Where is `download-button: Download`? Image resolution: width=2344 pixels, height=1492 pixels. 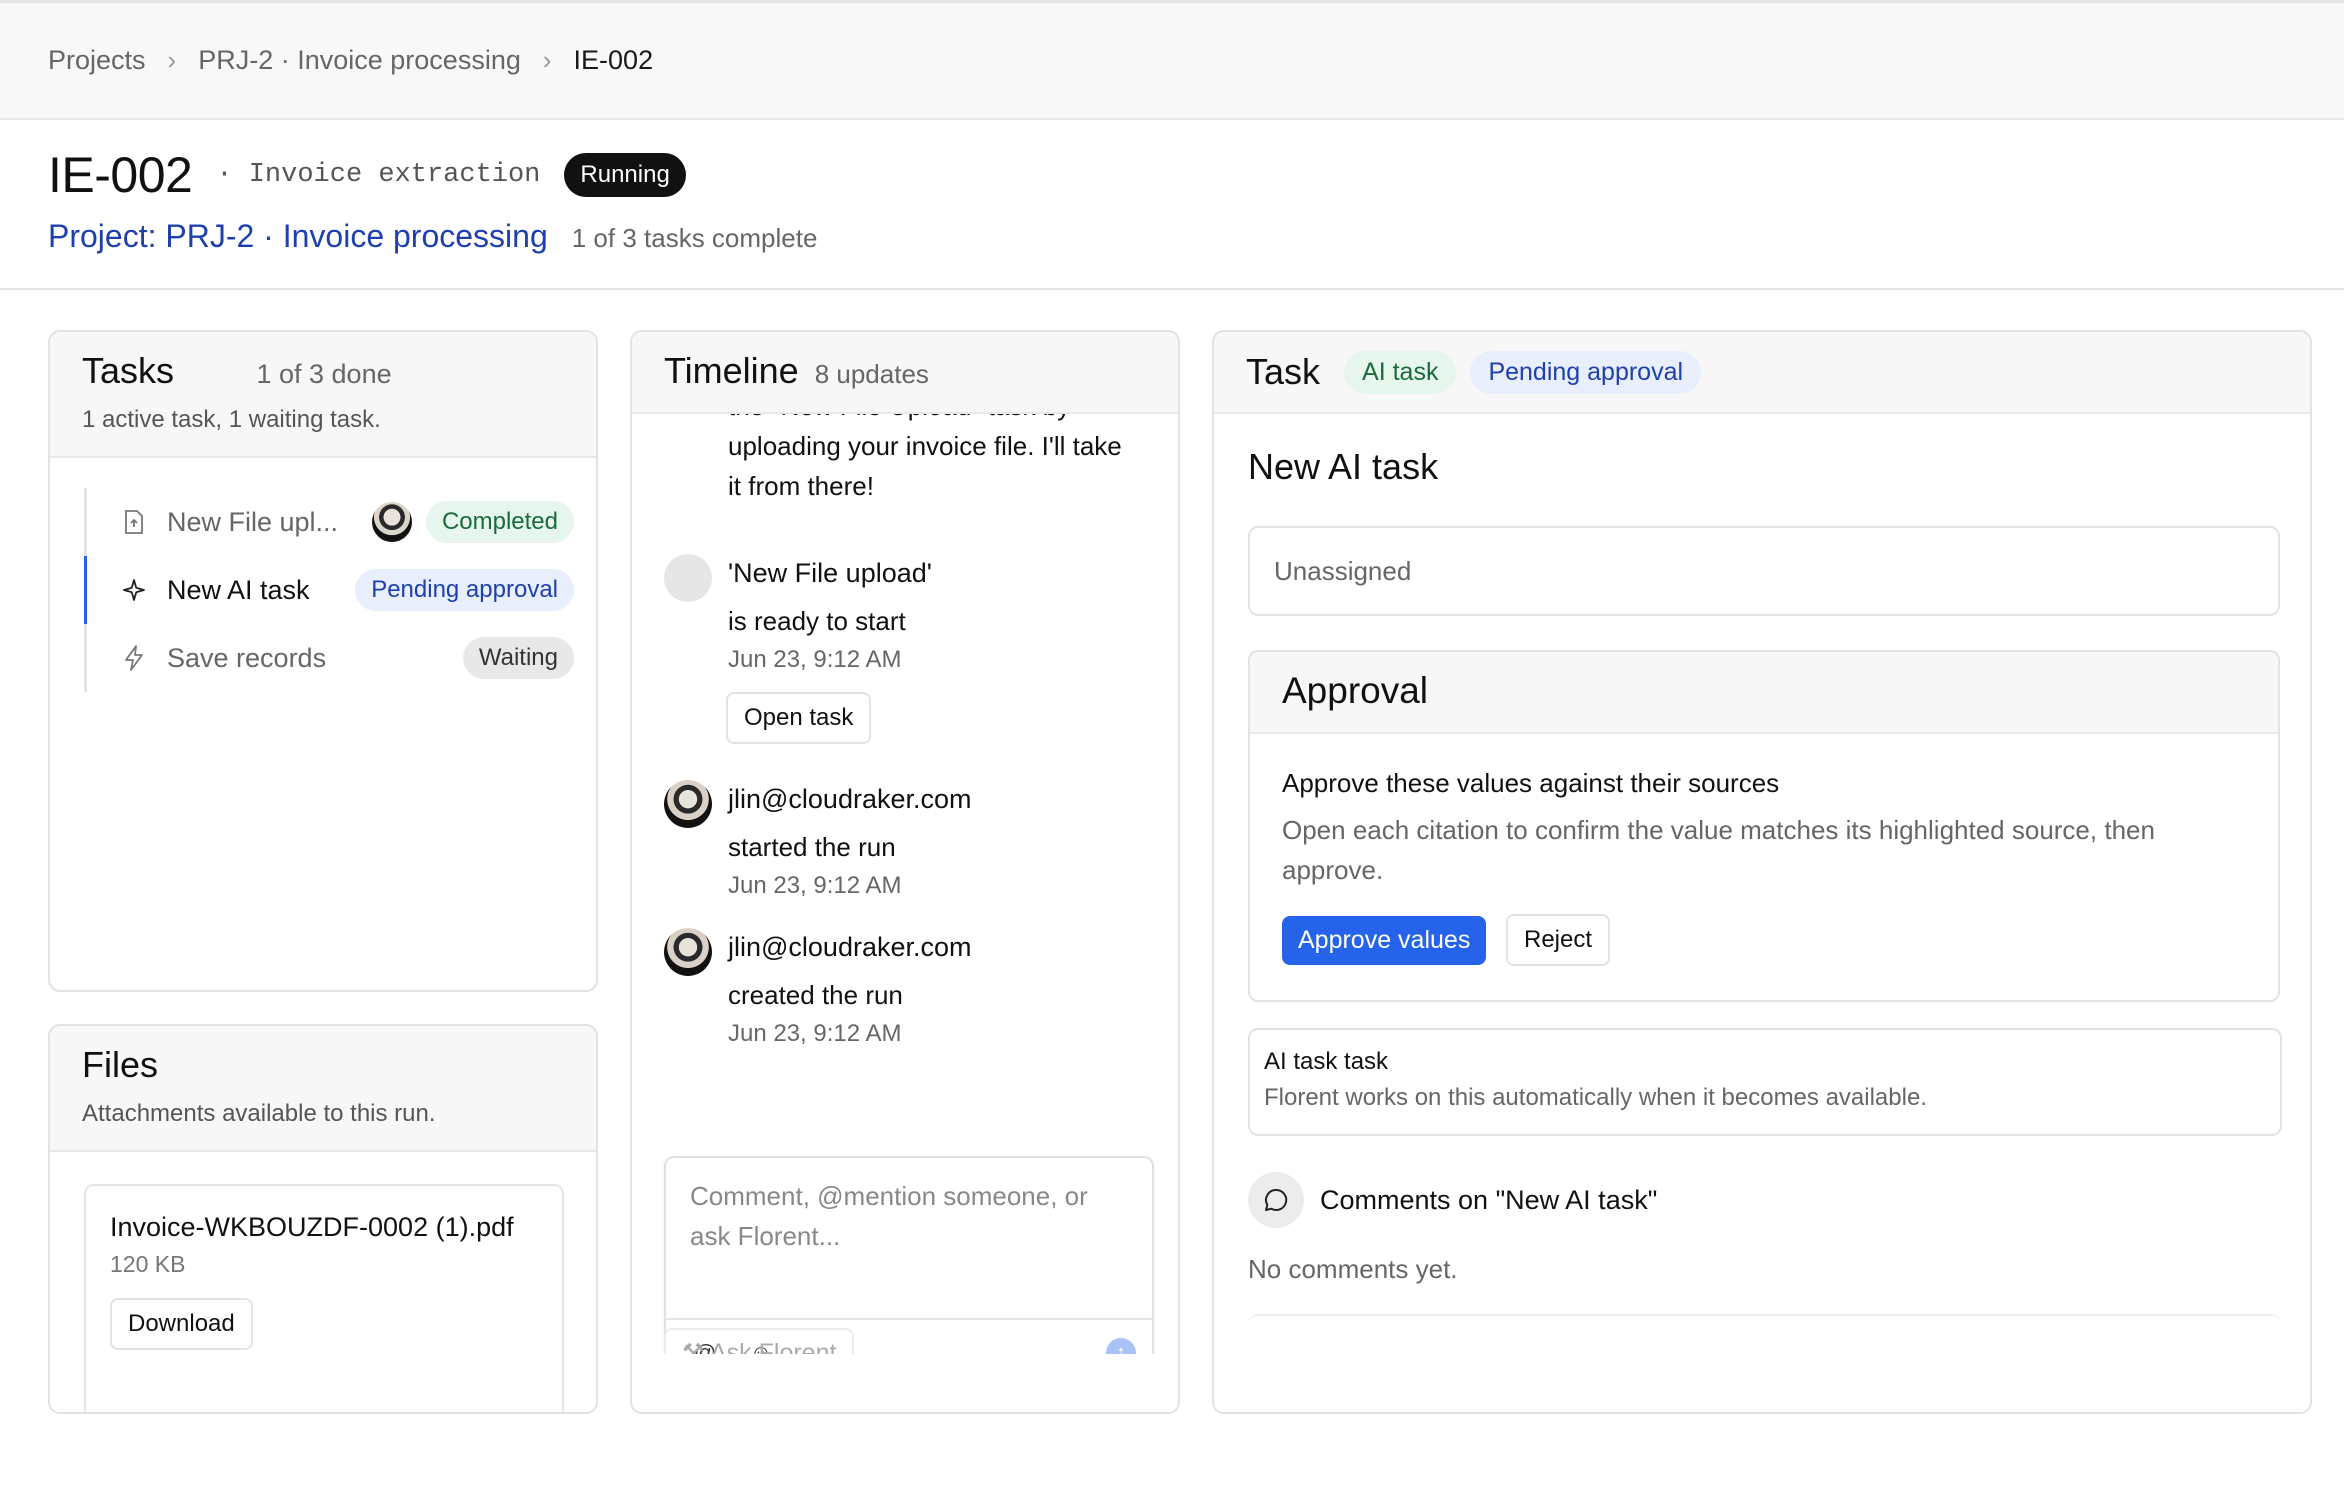 download-button: Download is located at coordinates (181, 1324).